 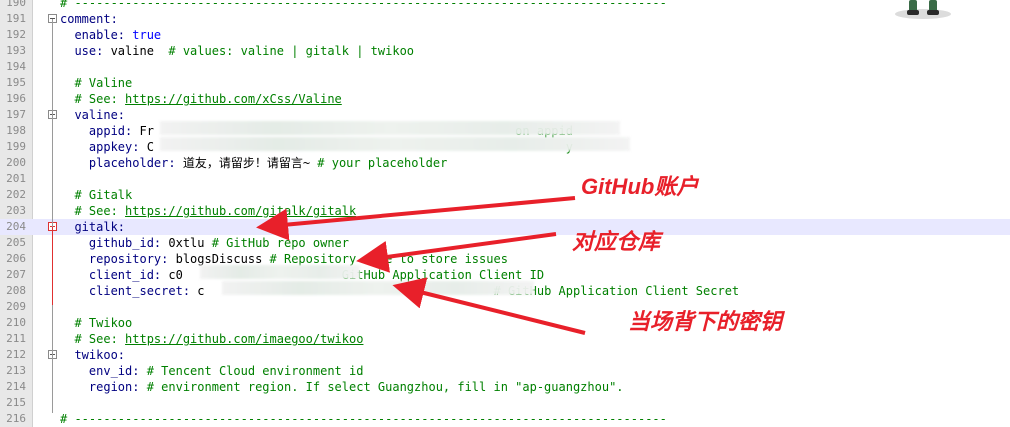 I want to click on annotation-github-account: GitHub账户, so click(x=640, y=186).